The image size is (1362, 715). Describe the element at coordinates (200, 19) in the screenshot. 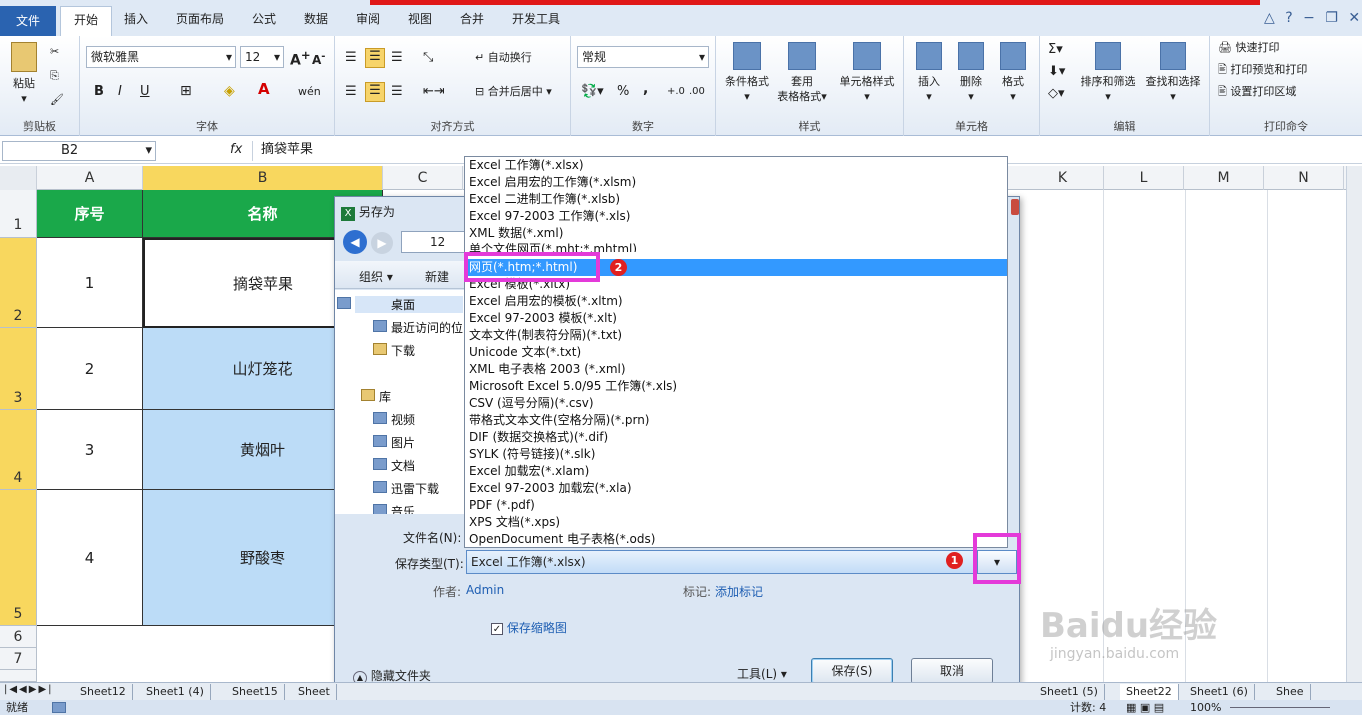

I see `tab-page-layout: 页面布局` at that location.